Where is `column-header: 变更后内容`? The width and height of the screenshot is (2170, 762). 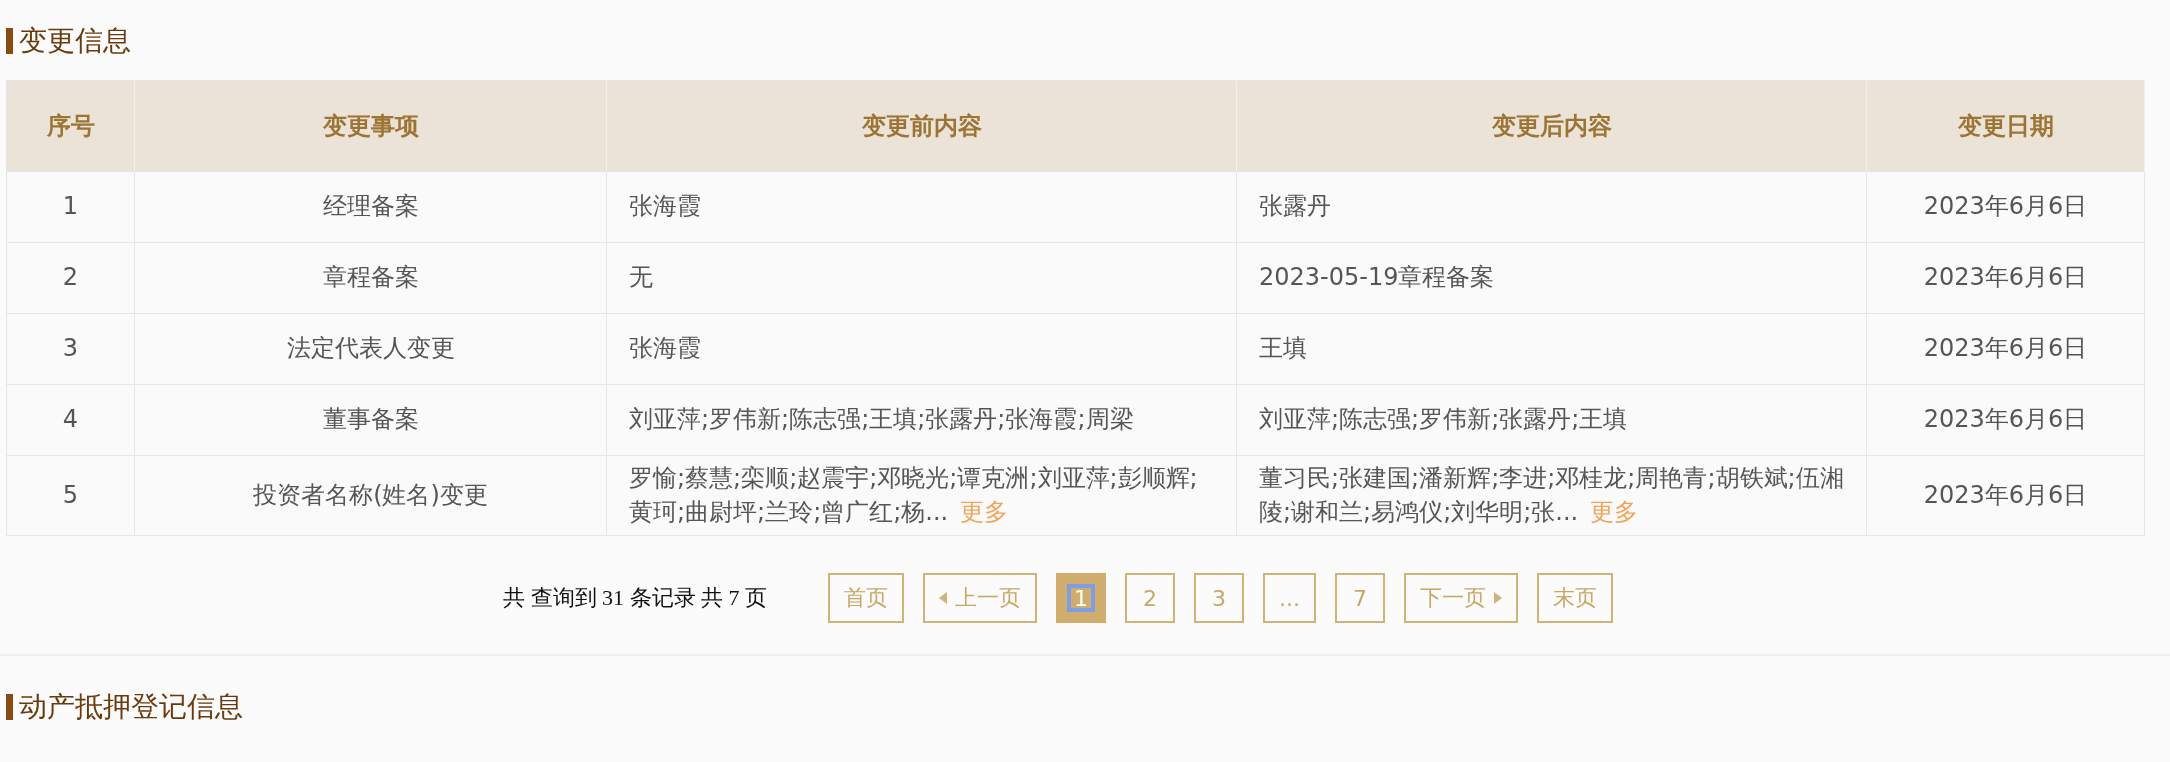
column-header: 变更后内容 is located at coordinates (1552, 126).